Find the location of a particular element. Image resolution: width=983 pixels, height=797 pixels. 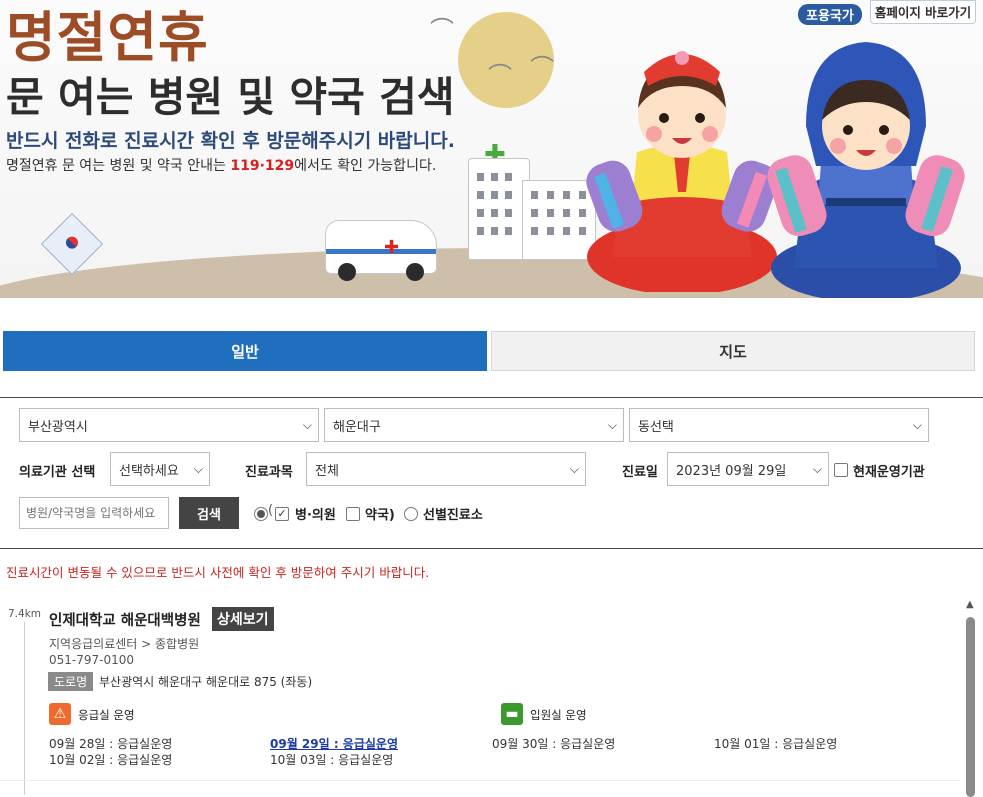

scroll-up-icon: ▲ is located at coordinates (970, 604).